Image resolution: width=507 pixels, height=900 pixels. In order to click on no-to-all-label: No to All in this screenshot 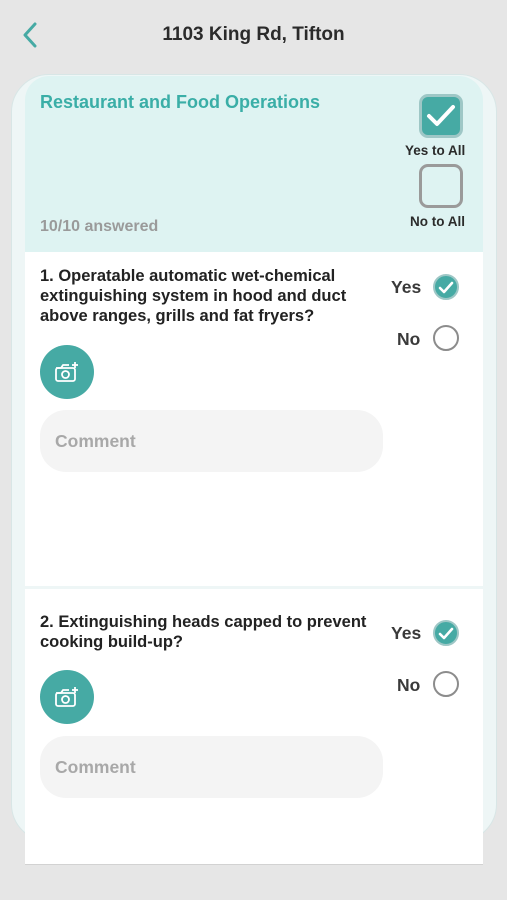, I will do `click(437, 221)`.